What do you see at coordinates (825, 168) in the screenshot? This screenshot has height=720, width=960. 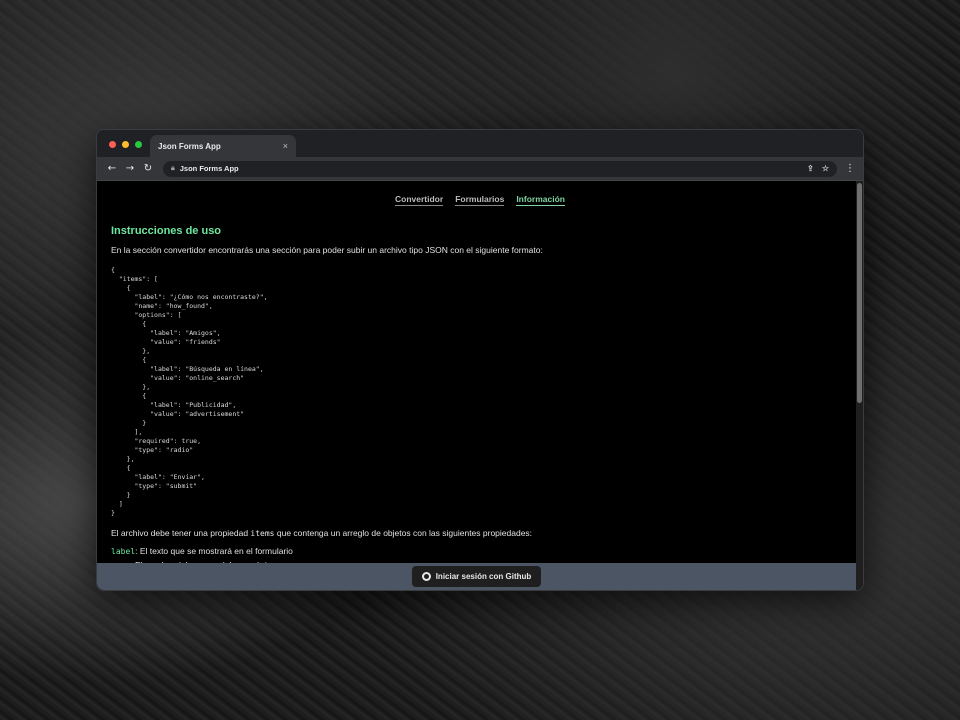 I see `star-icon: ☆` at bounding box center [825, 168].